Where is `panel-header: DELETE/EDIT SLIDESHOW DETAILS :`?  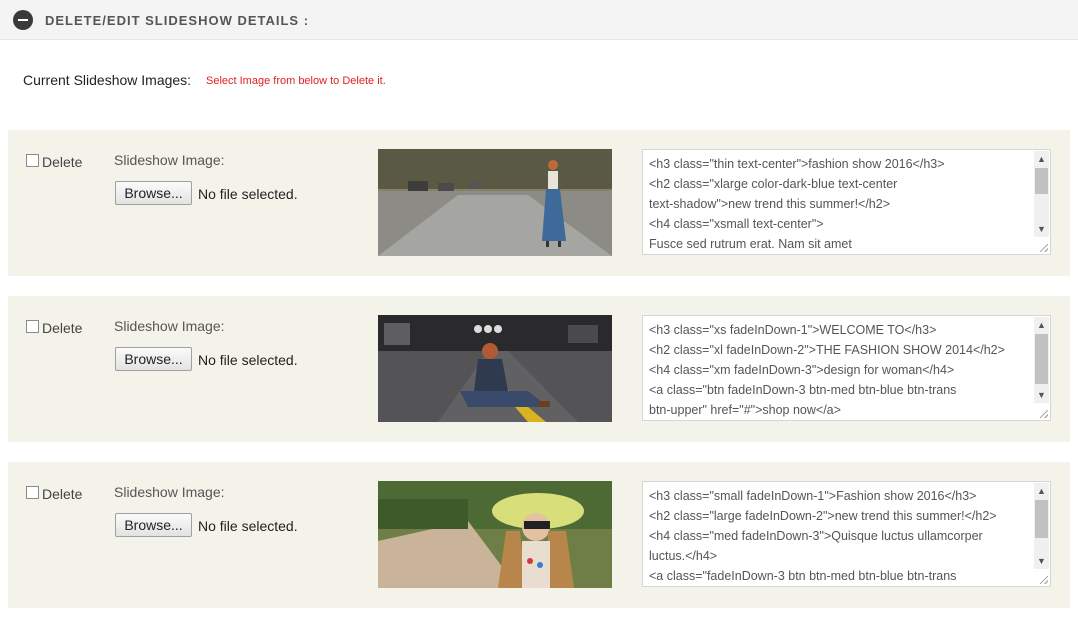 panel-header: DELETE/EDIT SLIDESHOW DETAILS : is located at coordinates (539, 20).